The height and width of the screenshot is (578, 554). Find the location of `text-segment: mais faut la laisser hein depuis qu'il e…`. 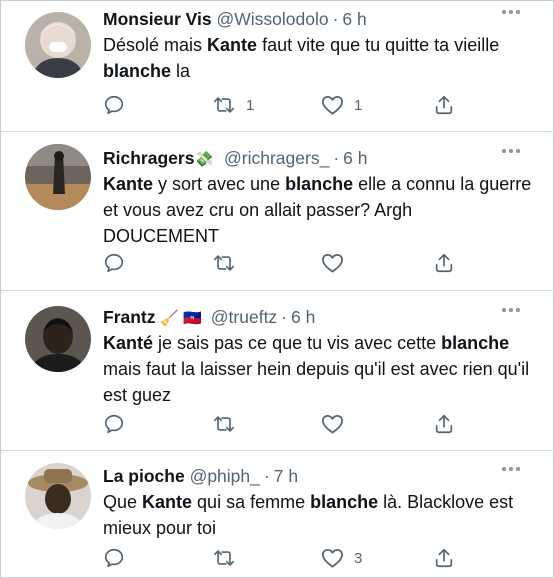

text-segment: mais faut la laisser hein depuis qu'il e… is located at coordinates (316, 382).